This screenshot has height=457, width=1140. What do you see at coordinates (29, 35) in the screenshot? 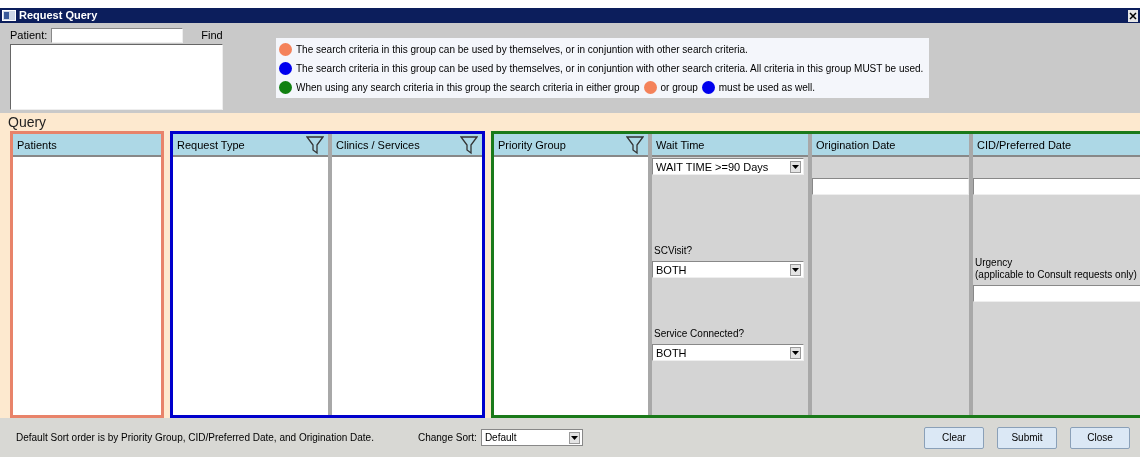
I see `patient-label: Patient:` at bounding box center [29, 35].